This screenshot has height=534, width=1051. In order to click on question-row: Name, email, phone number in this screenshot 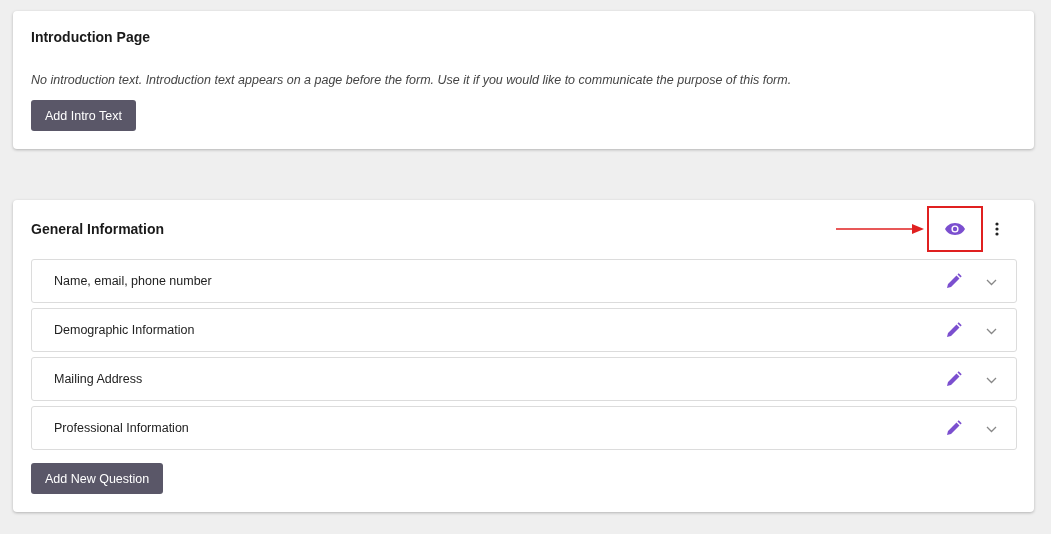, I will do `click(524, 281)`.